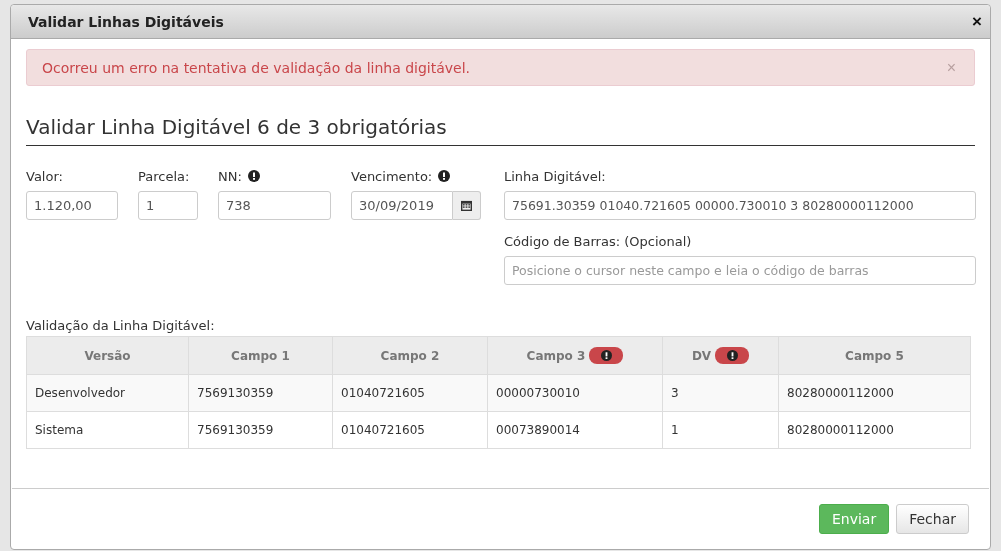 The image size is (1001, 551). Describe the element at coordinates (575, 355) in the screenshot. I see `column-header: Campo 3` at that location.